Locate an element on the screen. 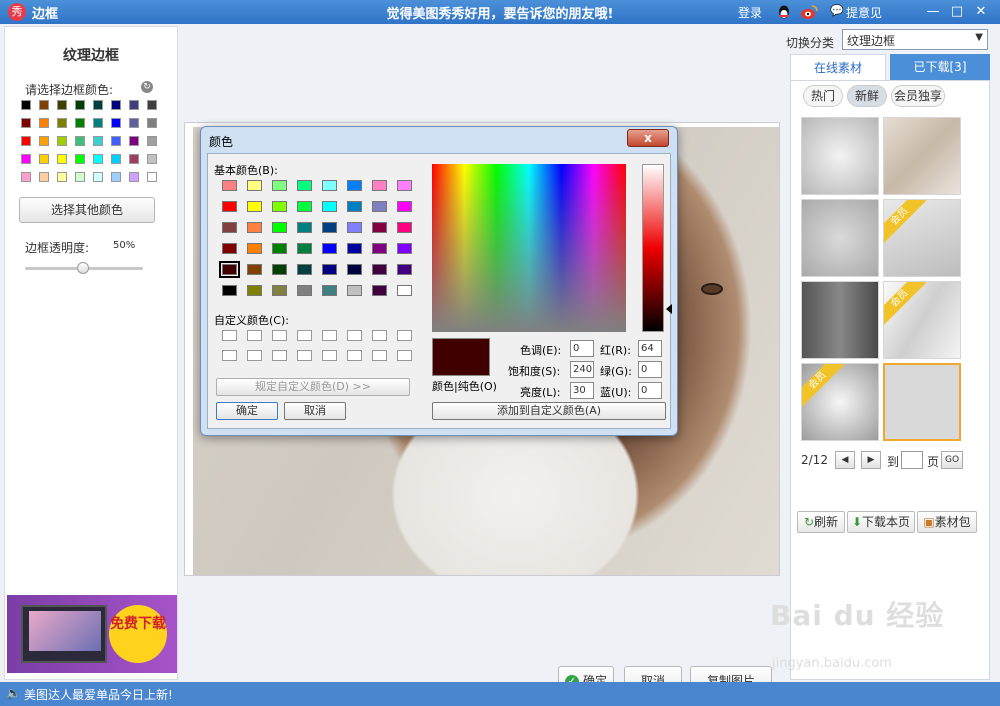 This screenshot has width=1000, height=706. blue-input: 0 is located at coordinates (650, 390).